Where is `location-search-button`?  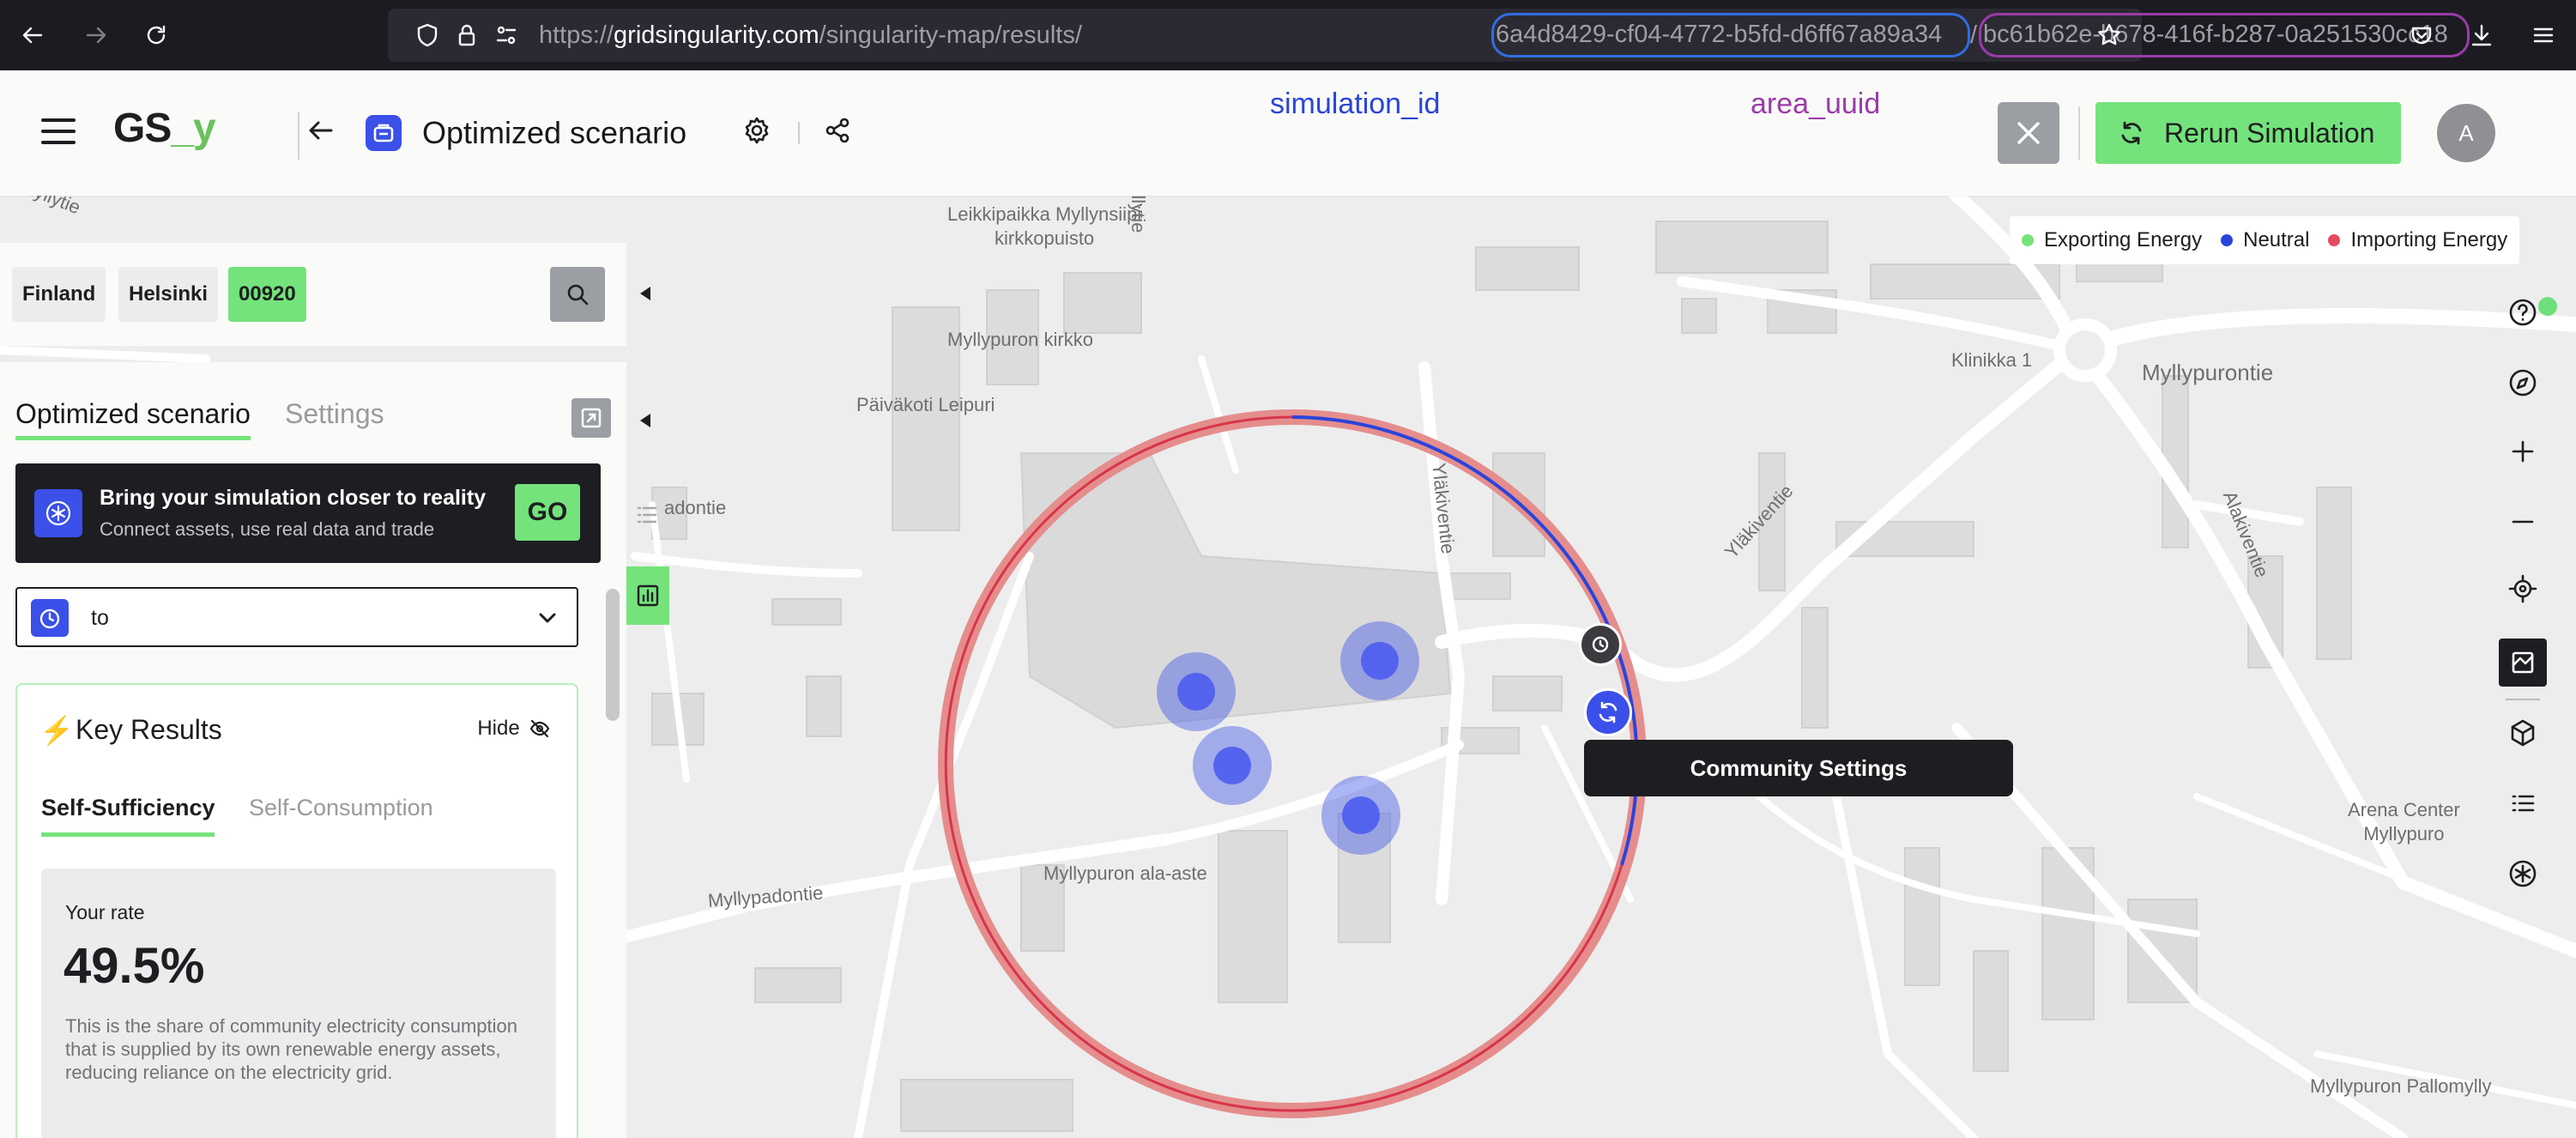
location-search-button is located at coordinates (577, 294).